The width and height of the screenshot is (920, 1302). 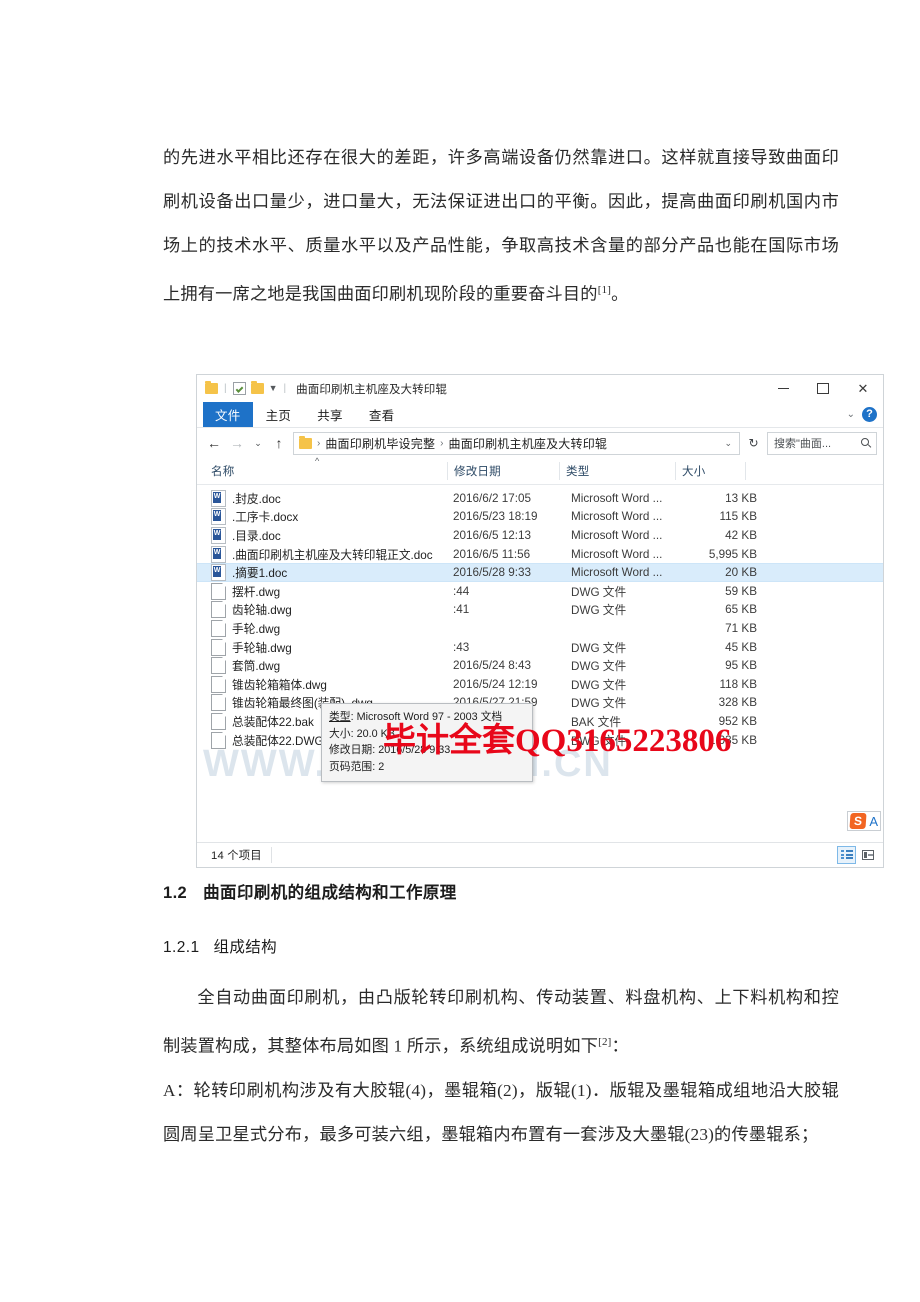 What do you see at coordinates (755, 471) in the screenshot?
I see `column-header-tail` at bounding box center [755, 471].